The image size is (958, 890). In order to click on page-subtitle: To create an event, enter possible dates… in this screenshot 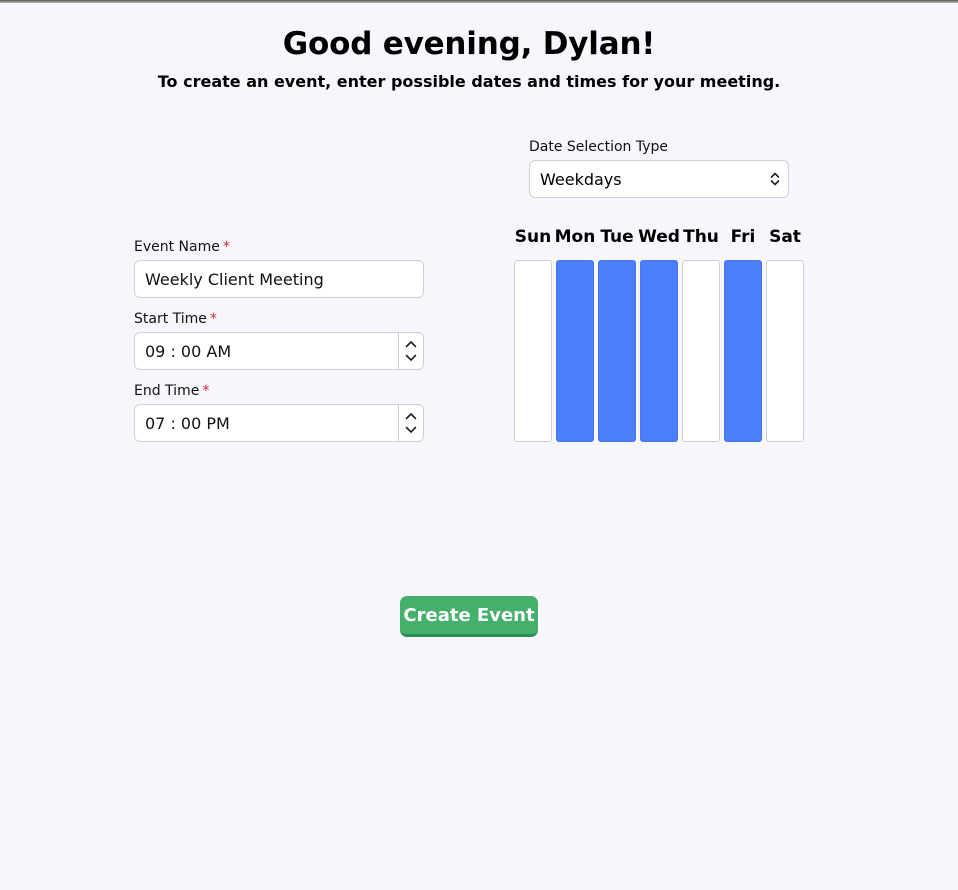, I will do `click(469, 81)`.